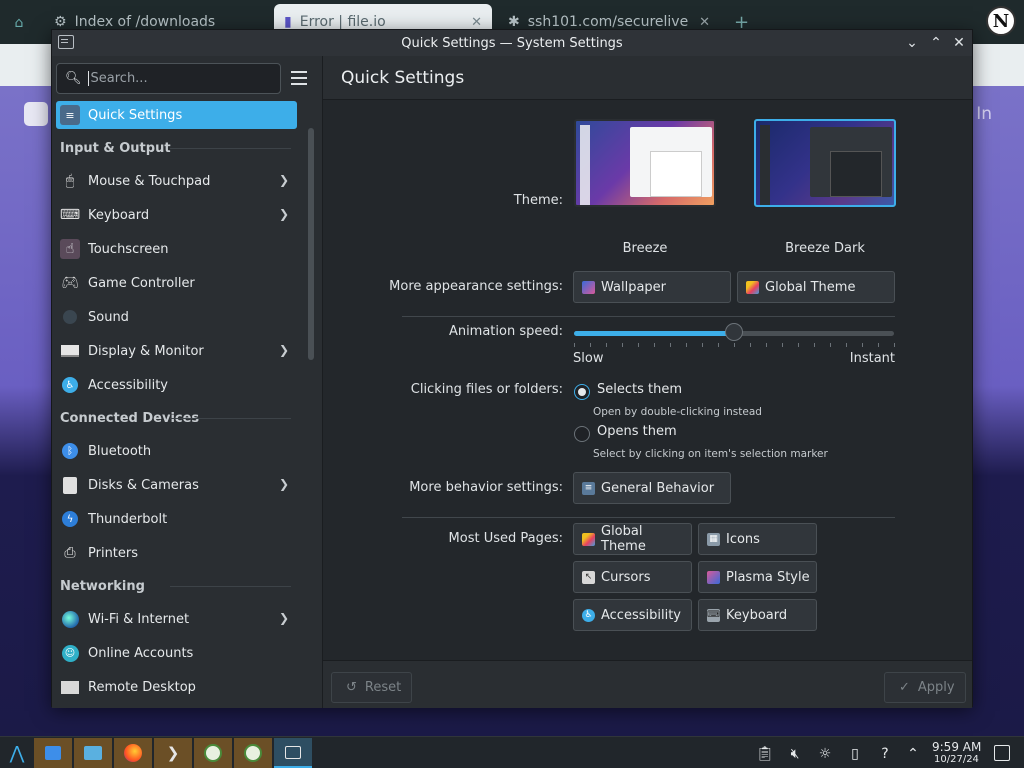 The height and width of the screenshot is (768, 1024). Describe the element at coordinates (176, 519) in the screenshot. I see `sidebar-item-thunderbolt: ϟ Thunderbolt` at that location.